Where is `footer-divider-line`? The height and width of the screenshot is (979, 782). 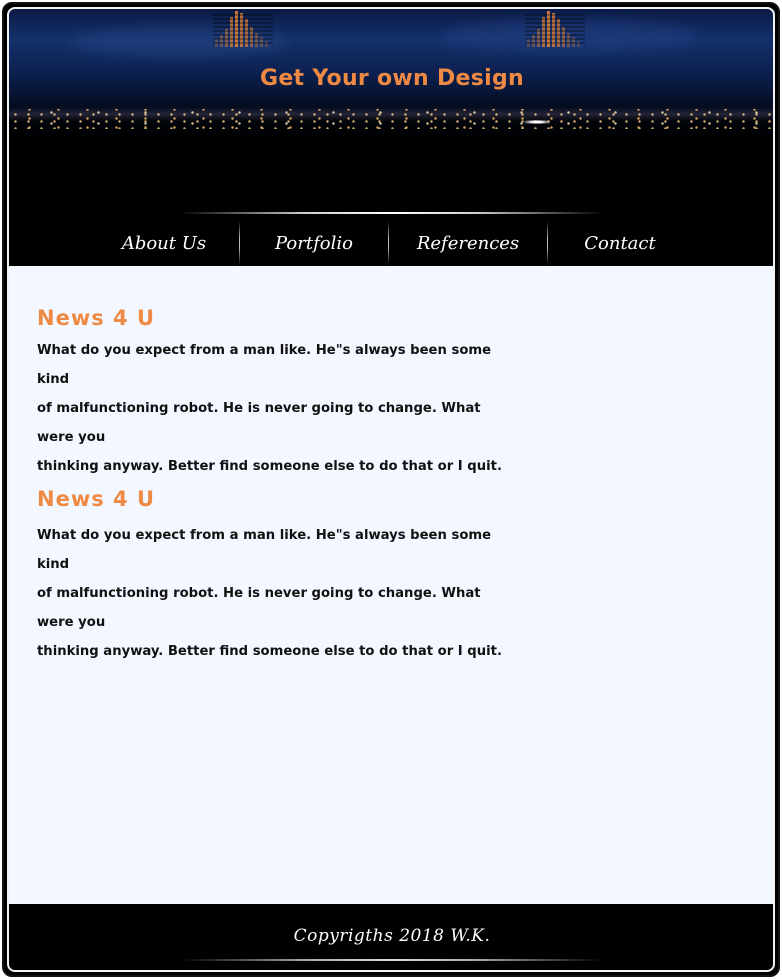 footer-divider-line is located at coordinates (392, 960).